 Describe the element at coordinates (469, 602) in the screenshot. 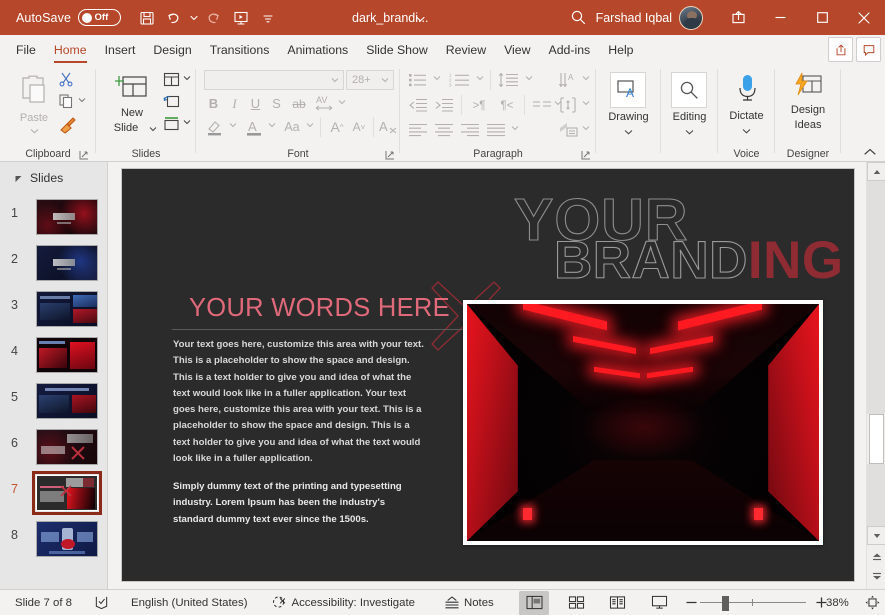

I see `notes-button: Notes` at that location.